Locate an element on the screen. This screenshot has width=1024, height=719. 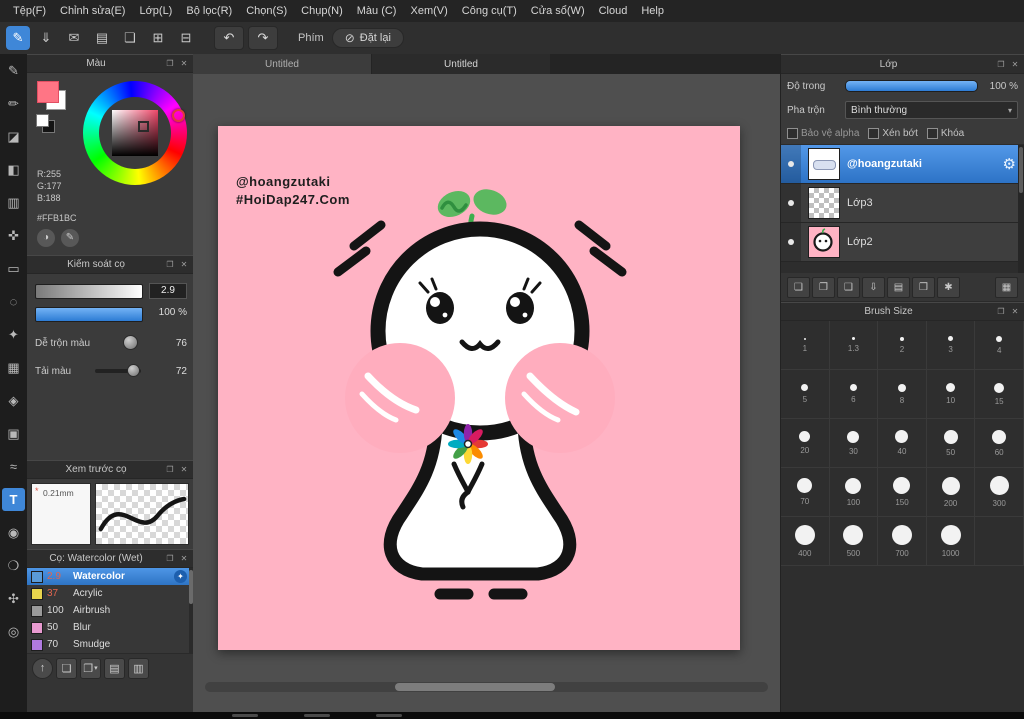
eyedropper-tool: ◉ is located at coordinates (13, 532).